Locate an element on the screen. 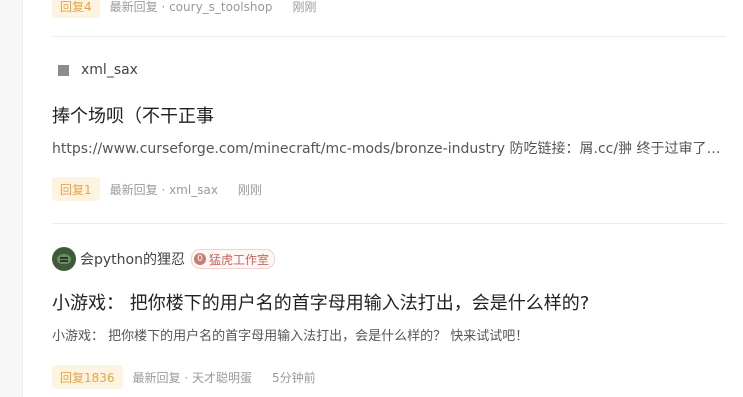  last-reply-info: 最新回复 · xml_sax is located at coordinates (164, 189).